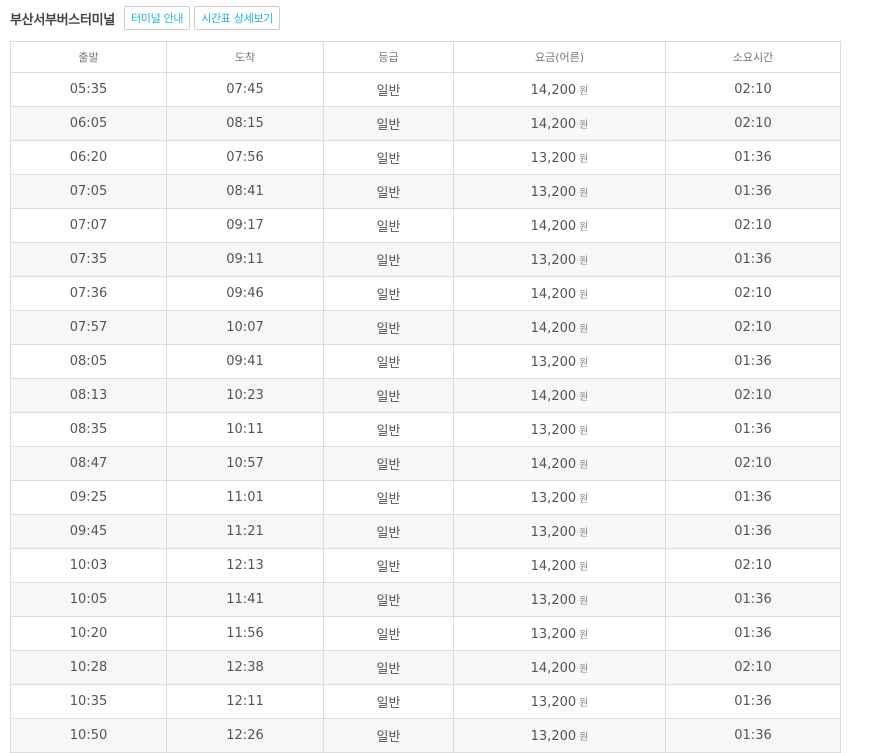 This screenshot has width=880, height=753. I want to click on table-header-row: 출발 도착 등급 요금(어른) 소요시간, so click(425, 57).